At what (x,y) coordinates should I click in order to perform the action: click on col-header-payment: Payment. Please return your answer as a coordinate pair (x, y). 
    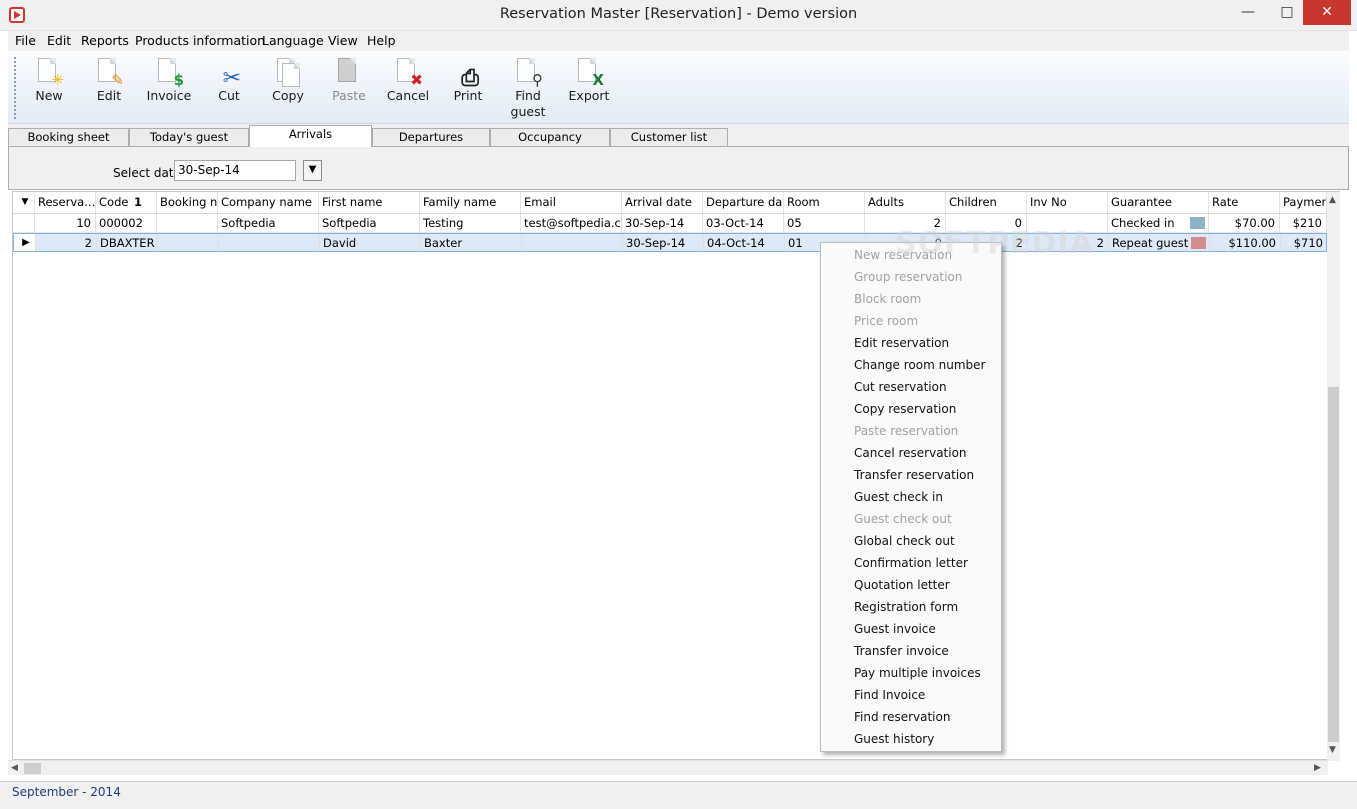
    Looking at the image, I should click on (1303, 202).